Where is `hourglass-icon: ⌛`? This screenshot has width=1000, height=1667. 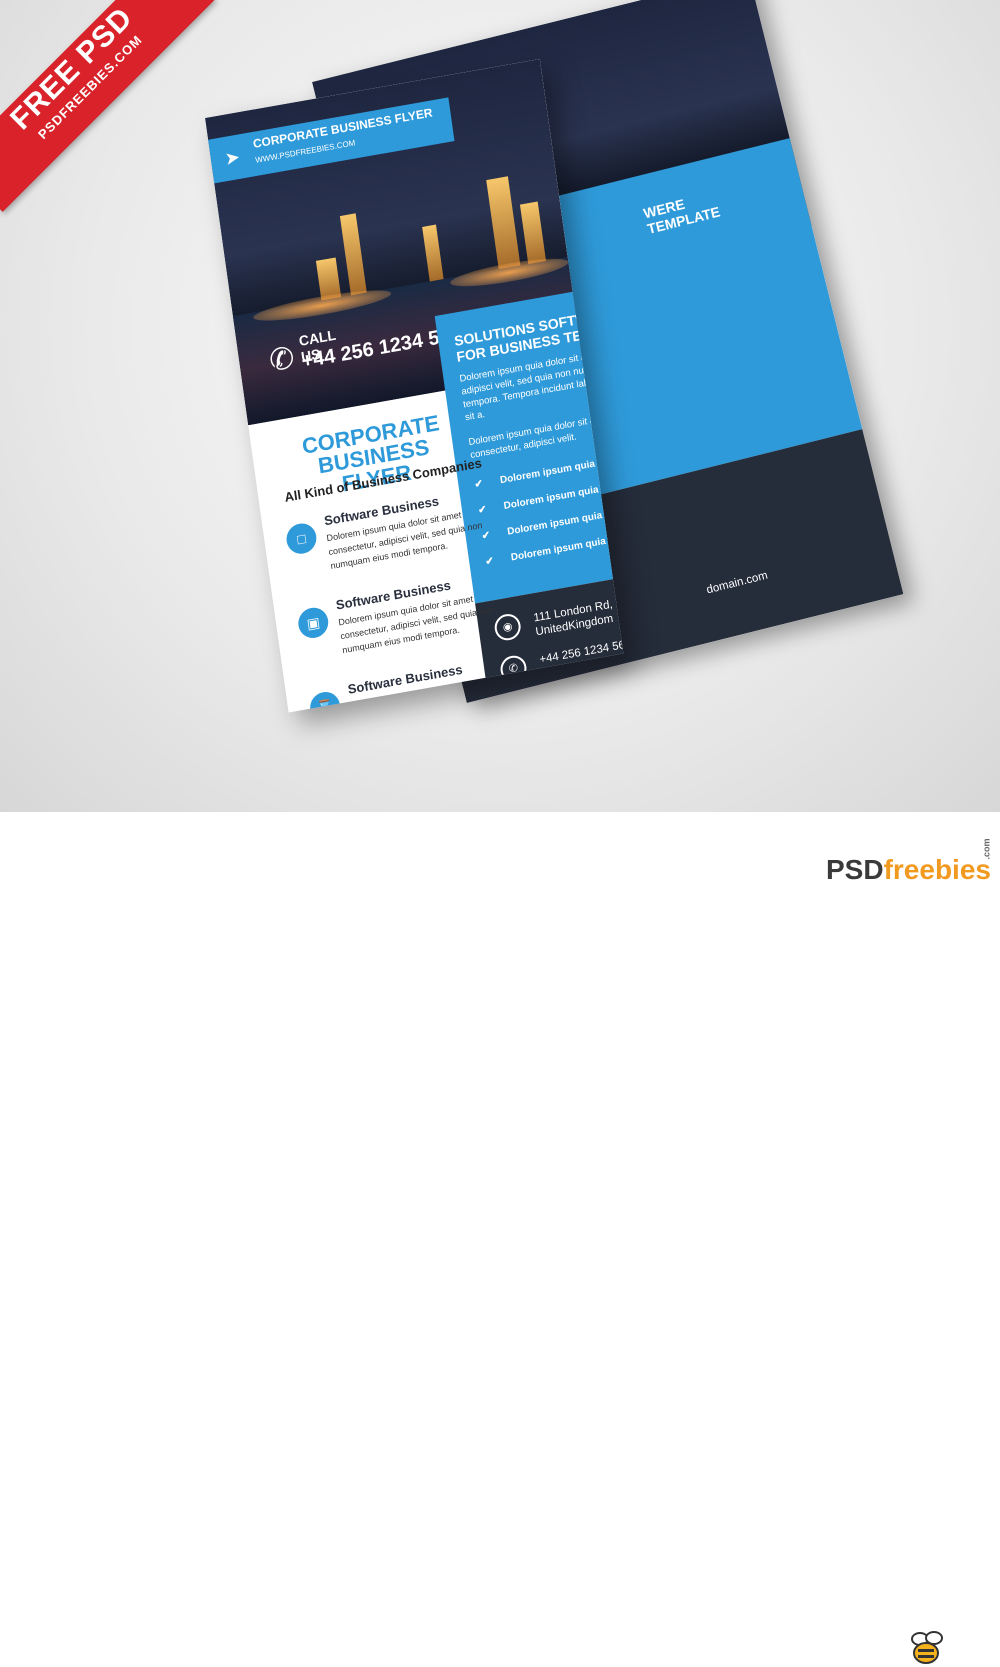 hourglass-icon: ⌛ is located at coordinates (325, 701).